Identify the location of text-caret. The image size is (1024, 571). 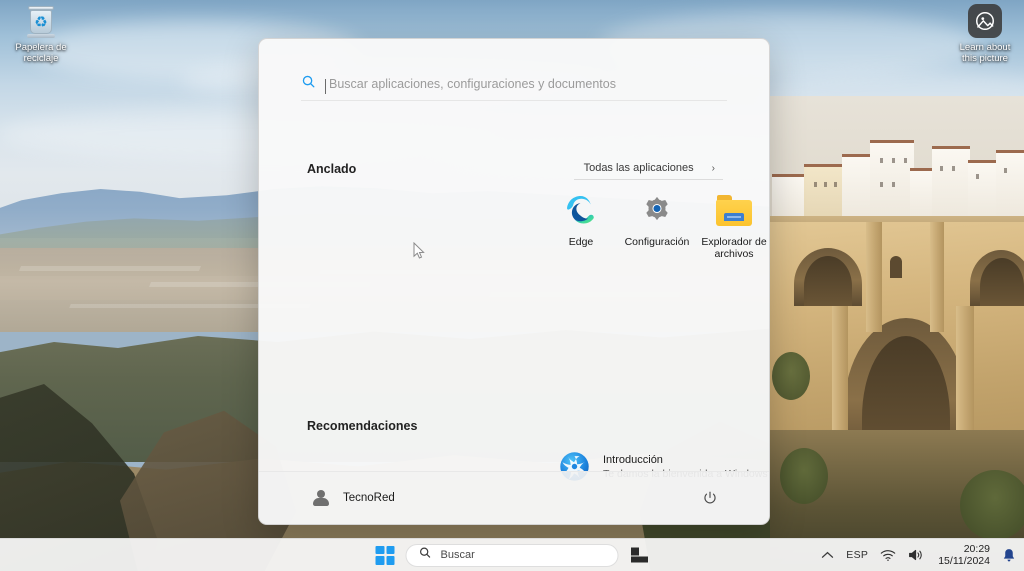
(325, 86).